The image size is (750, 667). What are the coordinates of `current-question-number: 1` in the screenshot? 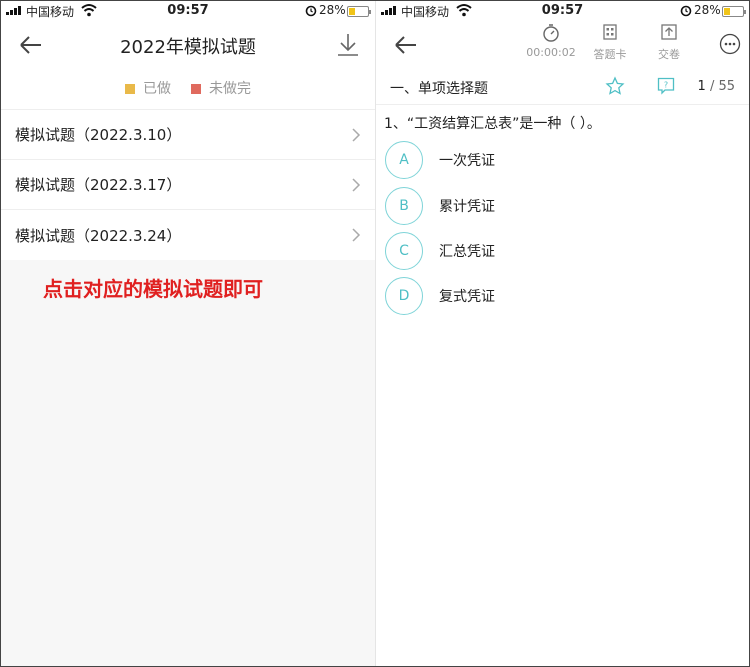 It's located at (701, 86).